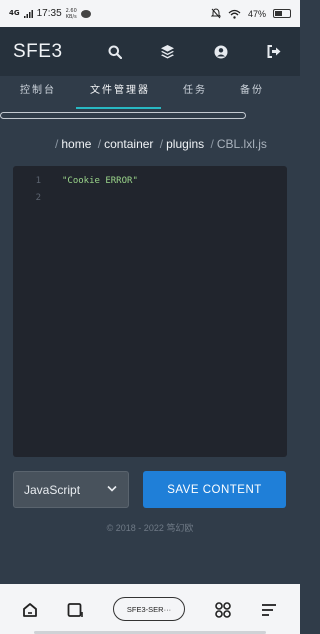  What do you see at coordinates (256, 13) in the screenshot?
I see `battery-percent: 47%` at bounding box center [256, 13].